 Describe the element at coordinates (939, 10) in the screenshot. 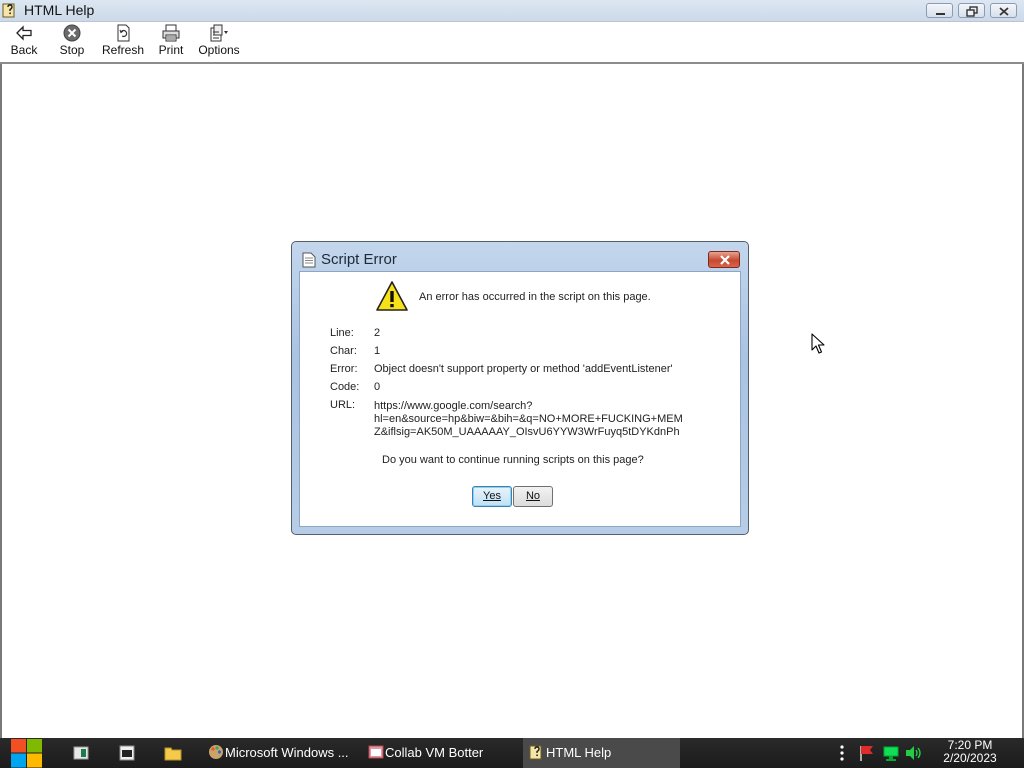

I see `minimize-button` at that location.